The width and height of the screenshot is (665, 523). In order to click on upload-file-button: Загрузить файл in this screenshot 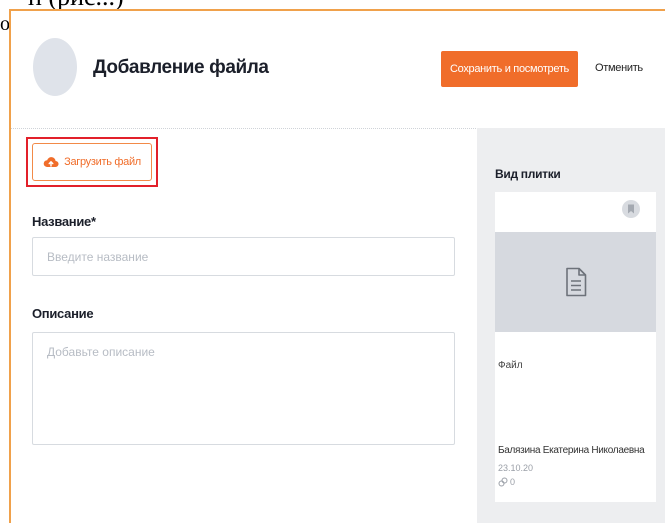, I will do `click(92, 162)`.